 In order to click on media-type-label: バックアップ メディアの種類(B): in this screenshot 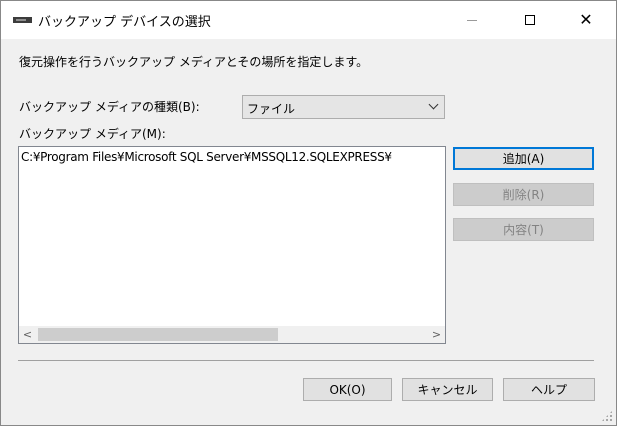, I will do `click(109, 107)`.